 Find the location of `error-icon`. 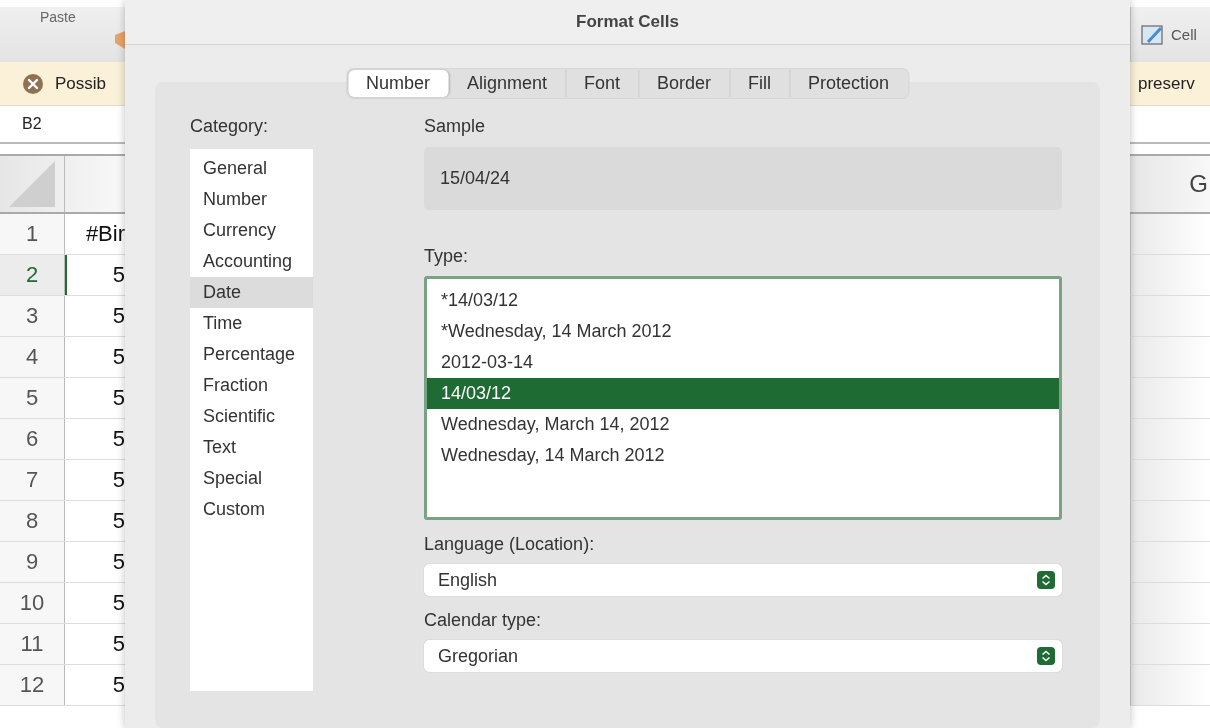

error-icon is located at coordinates (33, 83).